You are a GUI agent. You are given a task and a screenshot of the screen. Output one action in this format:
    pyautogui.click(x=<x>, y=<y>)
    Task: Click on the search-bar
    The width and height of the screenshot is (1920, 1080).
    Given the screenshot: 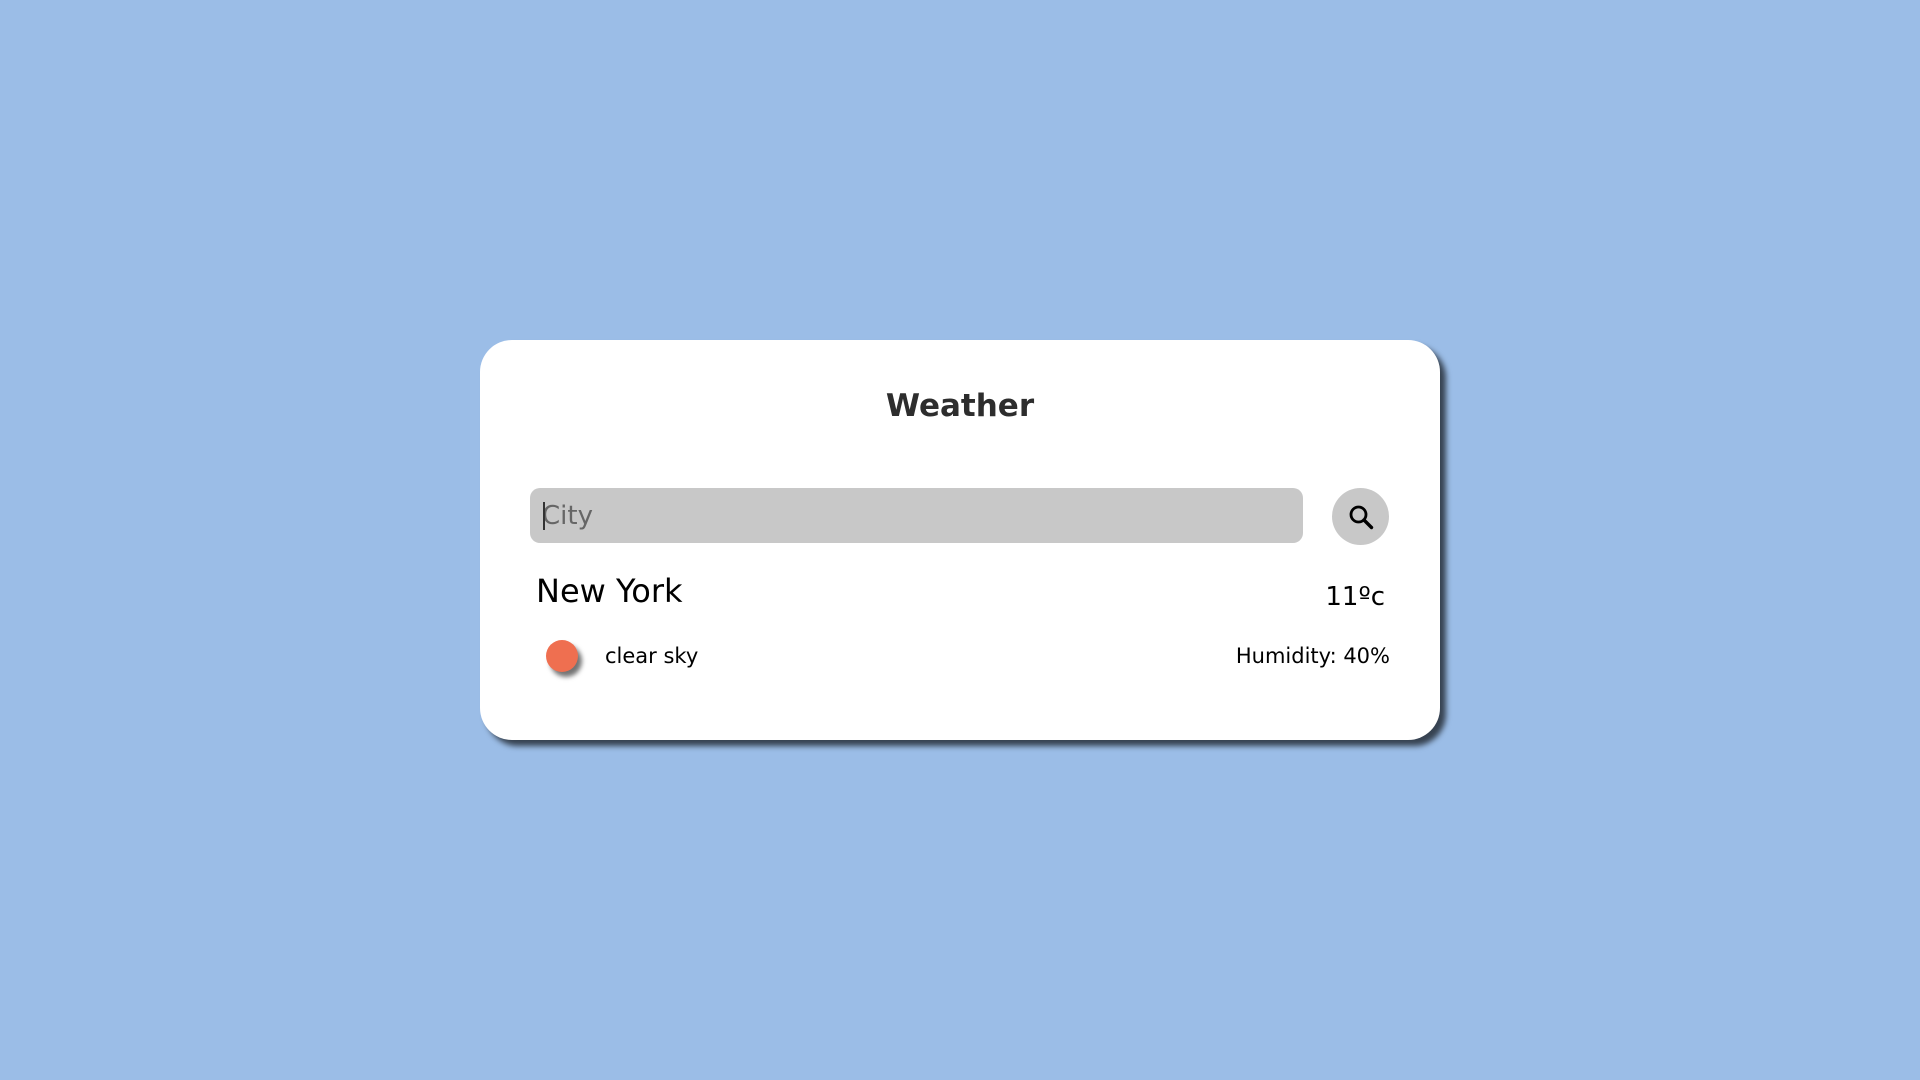 What is the action you would take?
    pyautogui.click(x=960, y=517)
    